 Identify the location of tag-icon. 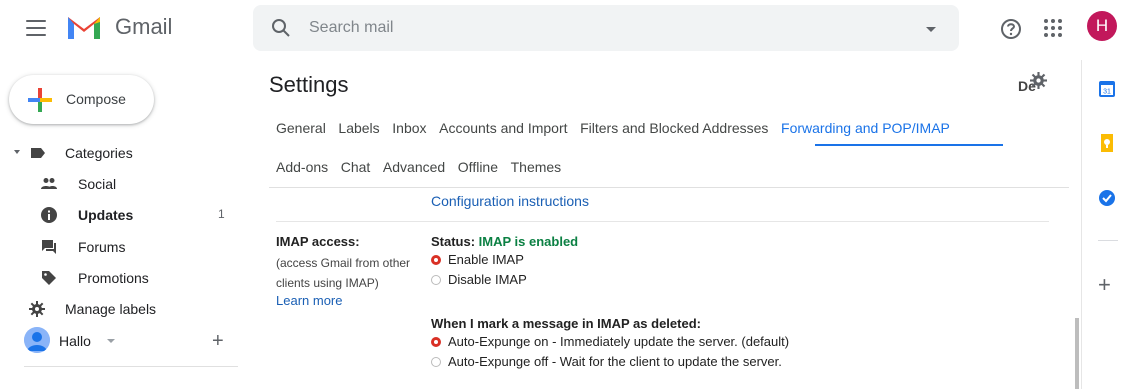
(49, 278).